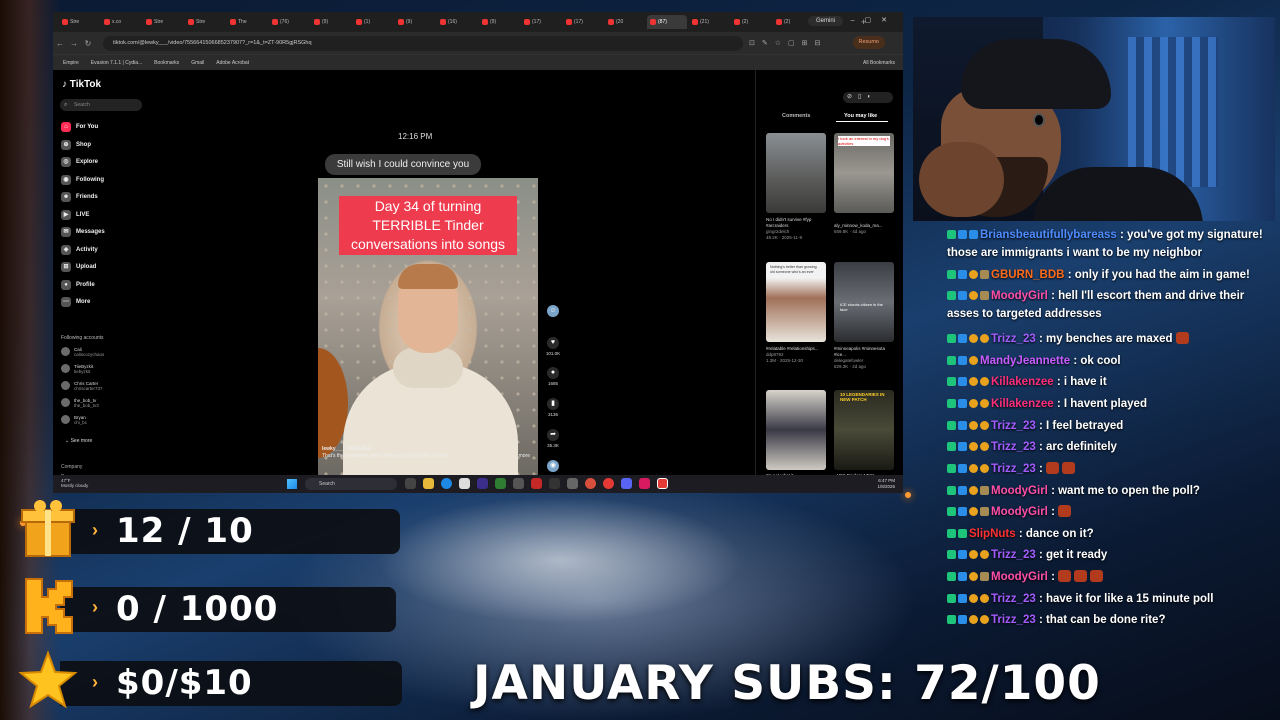 Image resolution: width=1280 pixels, height=720 pixels. Describe the element at coordinates (825, 21) in the screenshot. I see `gemini-button: Gemini` at that location.